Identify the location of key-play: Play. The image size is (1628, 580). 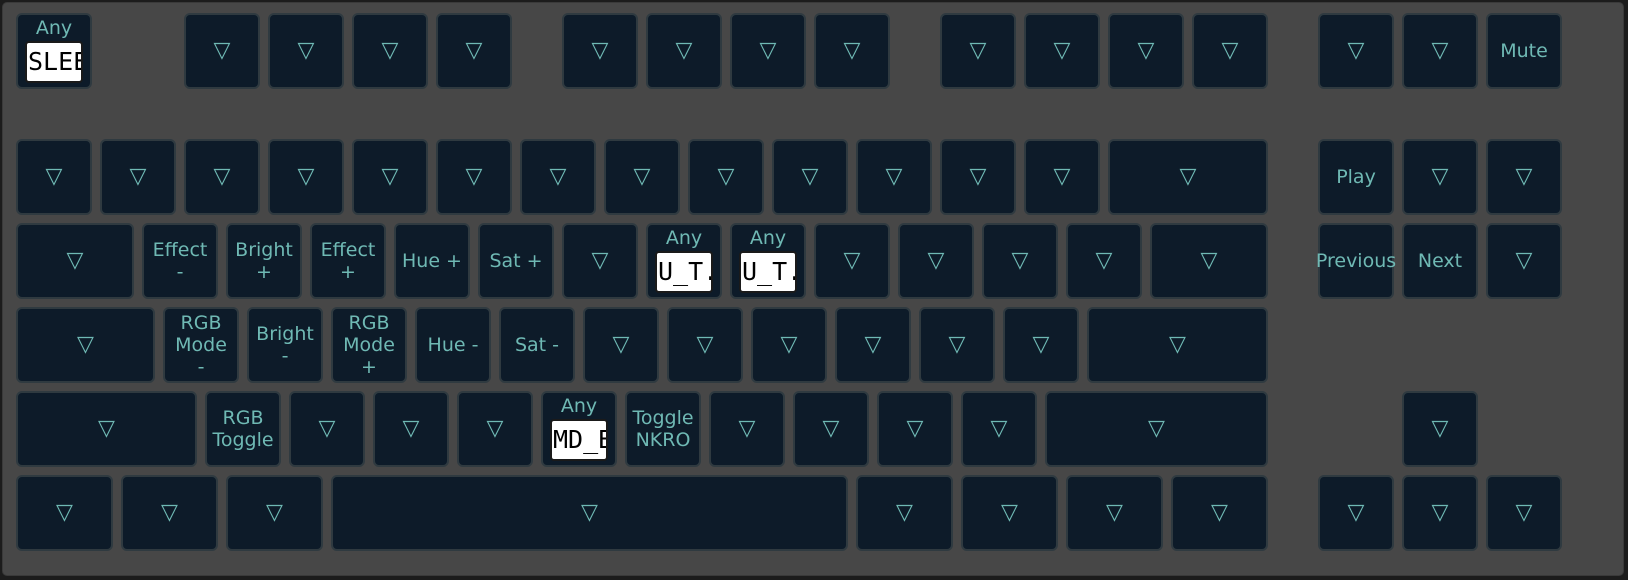
(1356, 177).